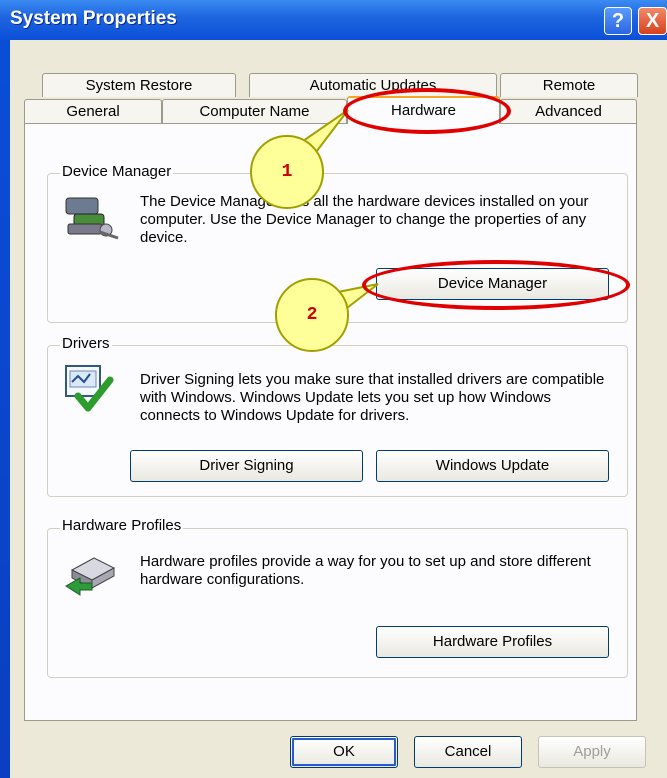 The width and height of the screenshot is (667, 778). Describe the element at coordinates (333, 214) in the screenshot. I see `annotation-overlay` at that location.